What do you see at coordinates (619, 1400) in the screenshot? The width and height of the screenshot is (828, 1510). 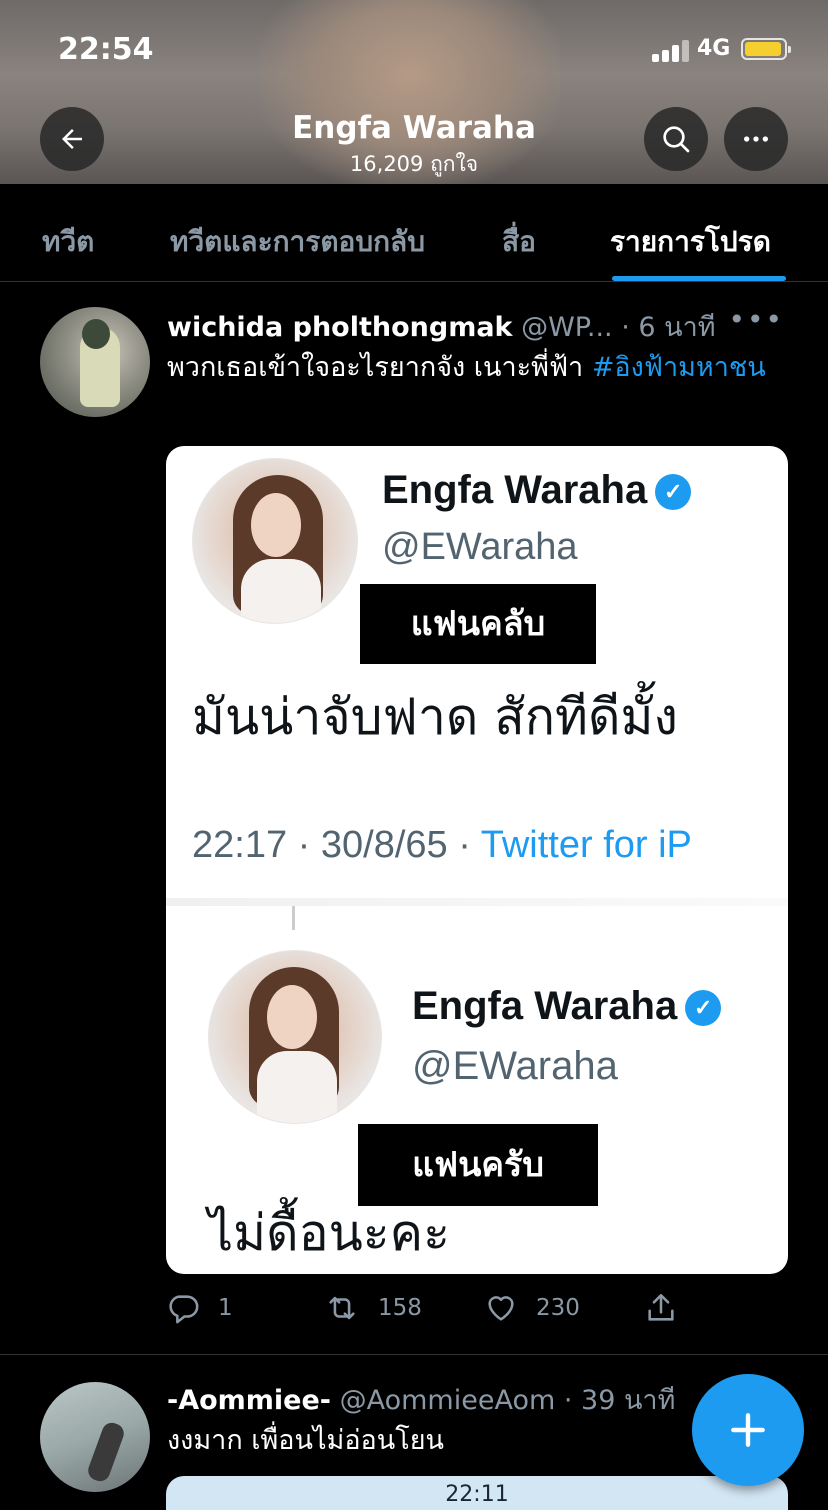 I see `tweet-time: · 39 นาที` at bounding box center [619, 1400].